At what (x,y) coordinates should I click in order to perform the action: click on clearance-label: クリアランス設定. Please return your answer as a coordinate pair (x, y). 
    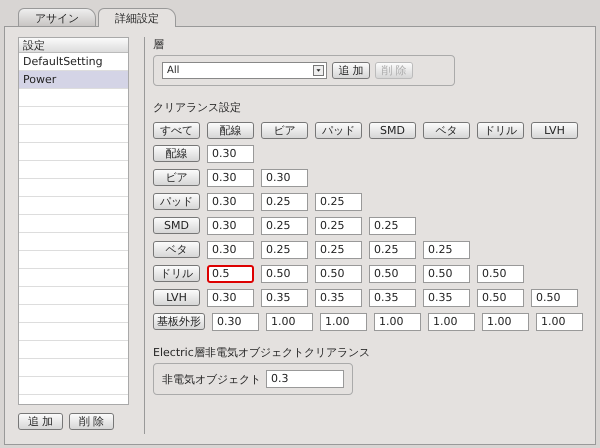
    Looking at the image, I should click on (197, 107).